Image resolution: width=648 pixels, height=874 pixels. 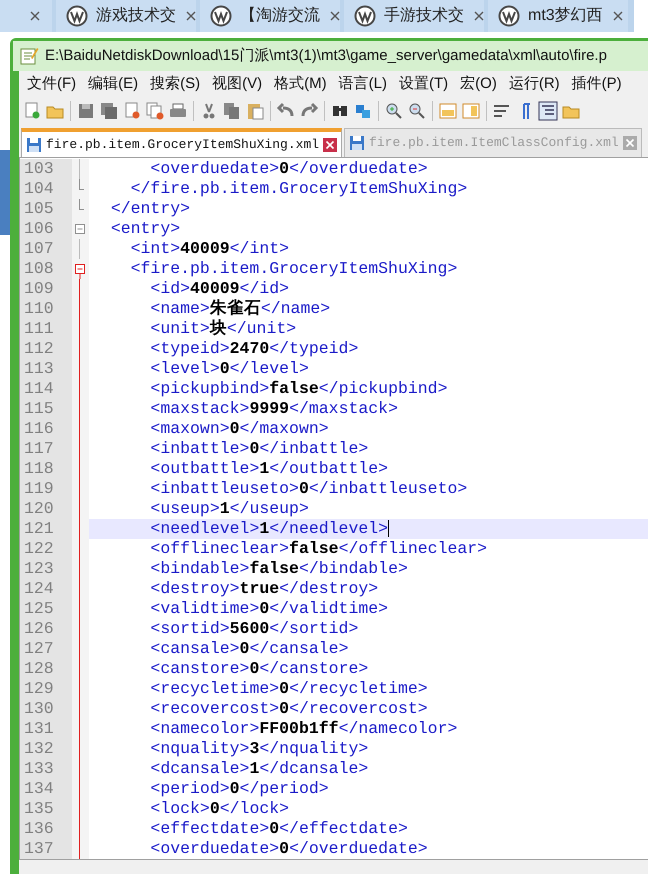 What do you see at coordinates (39, 768) in the screenshot?
I see `line-number: 133` at bounding box center [39, 768].